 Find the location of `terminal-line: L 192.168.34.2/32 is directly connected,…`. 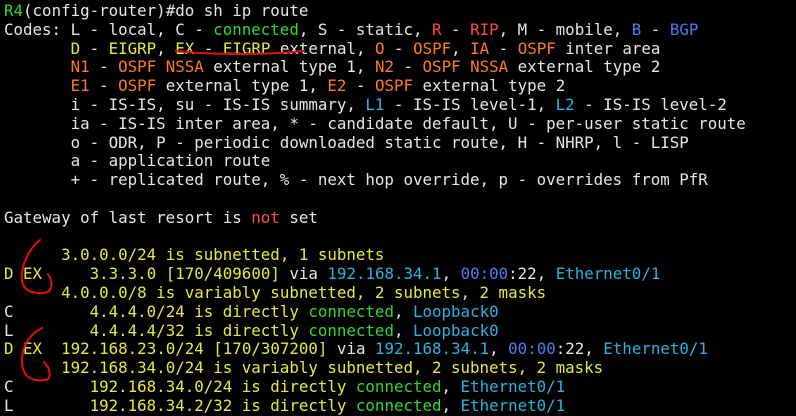

terminal-line: L 192.168.34.2/32 is directly connected,… is located at coordinates (284, 405).